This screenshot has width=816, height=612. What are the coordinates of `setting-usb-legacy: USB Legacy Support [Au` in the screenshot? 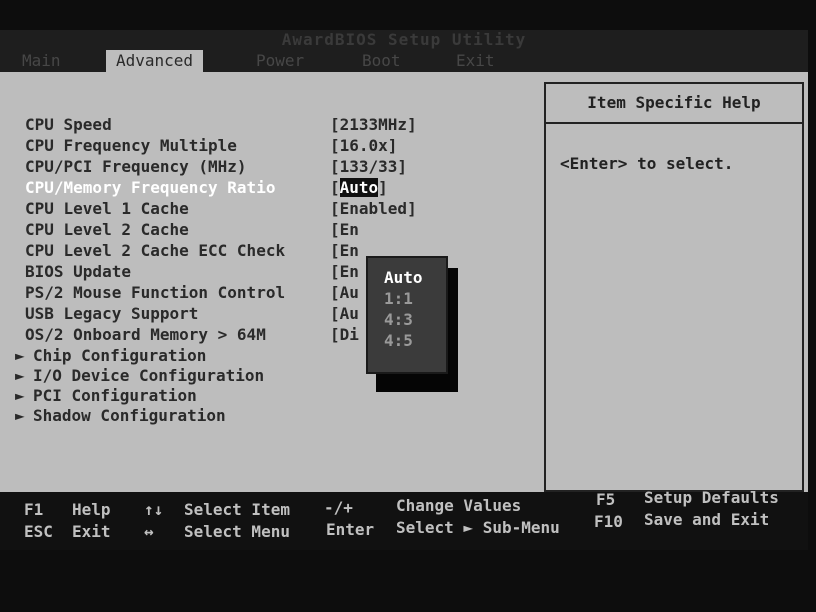 It's located at (192, 314).